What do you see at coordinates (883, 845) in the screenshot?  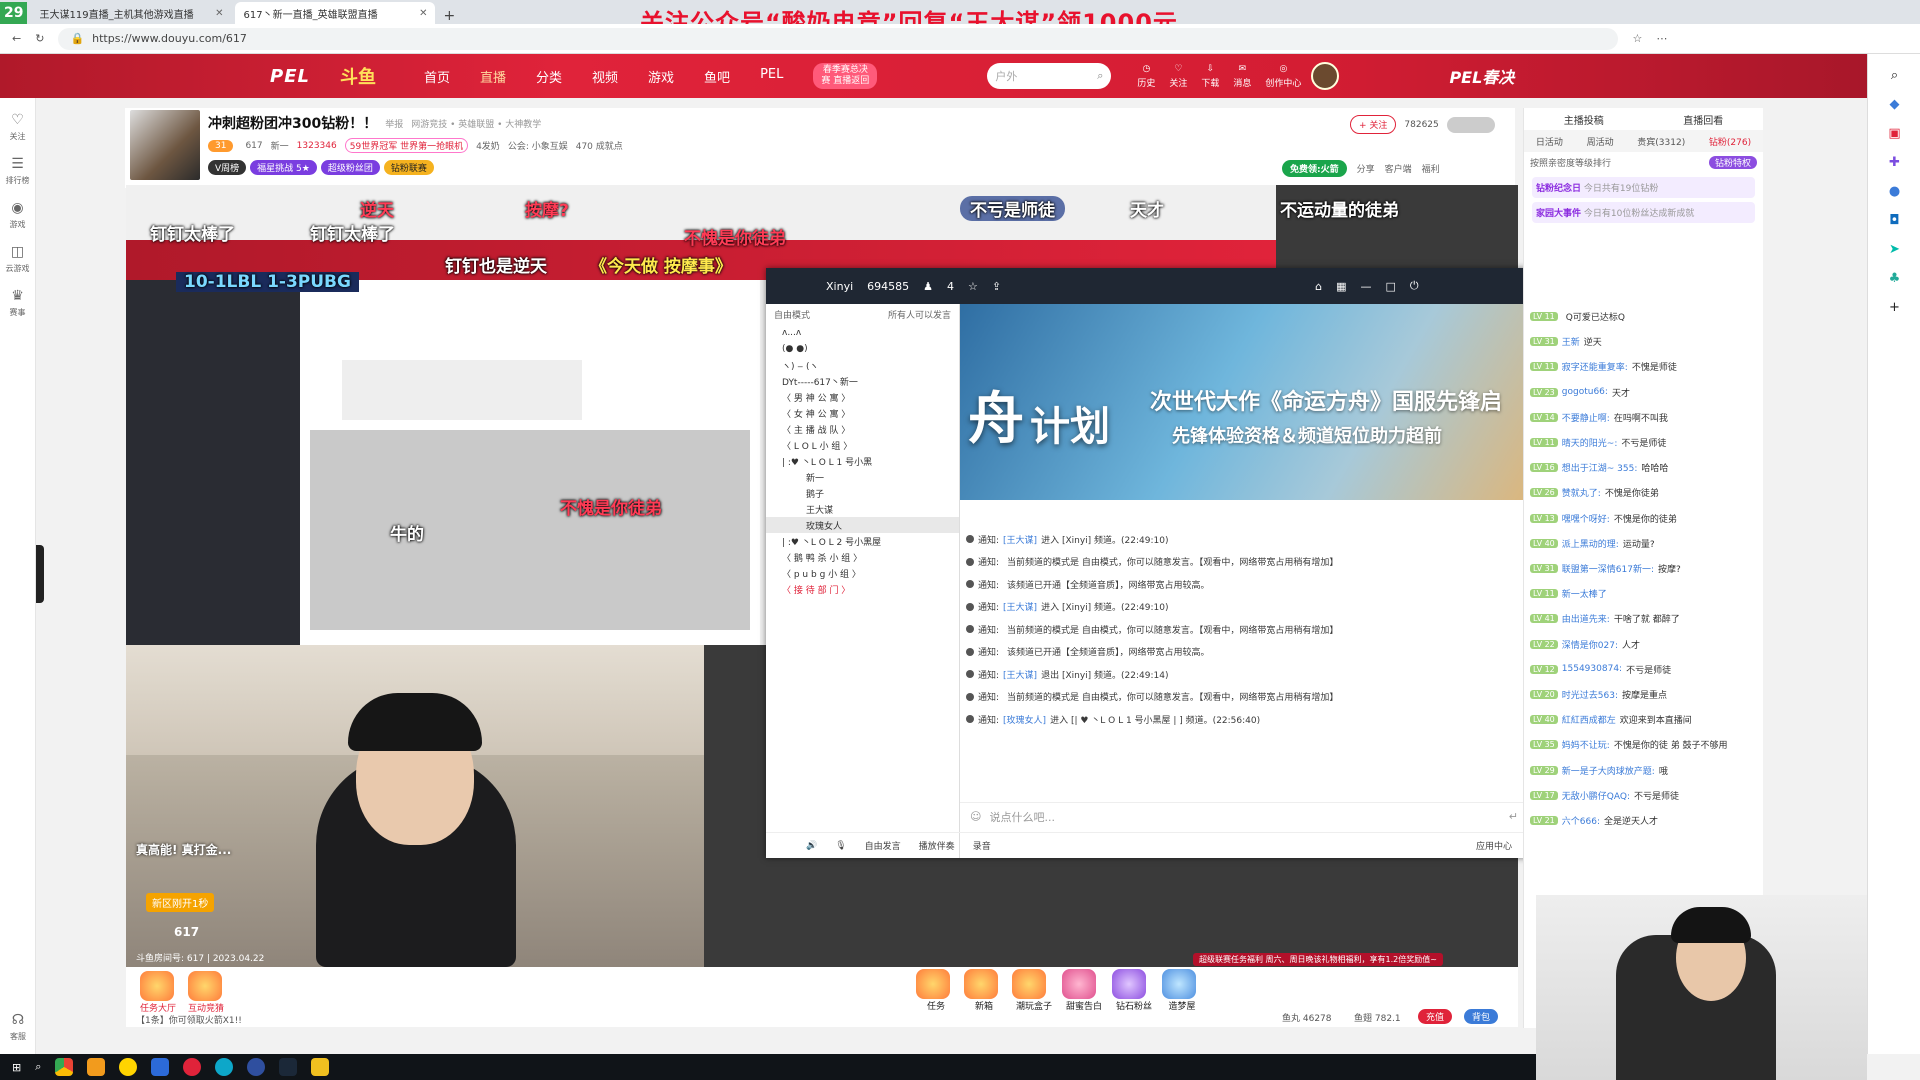 I see `free-talk-button: 自由发言` at bounding box center [883, 845].